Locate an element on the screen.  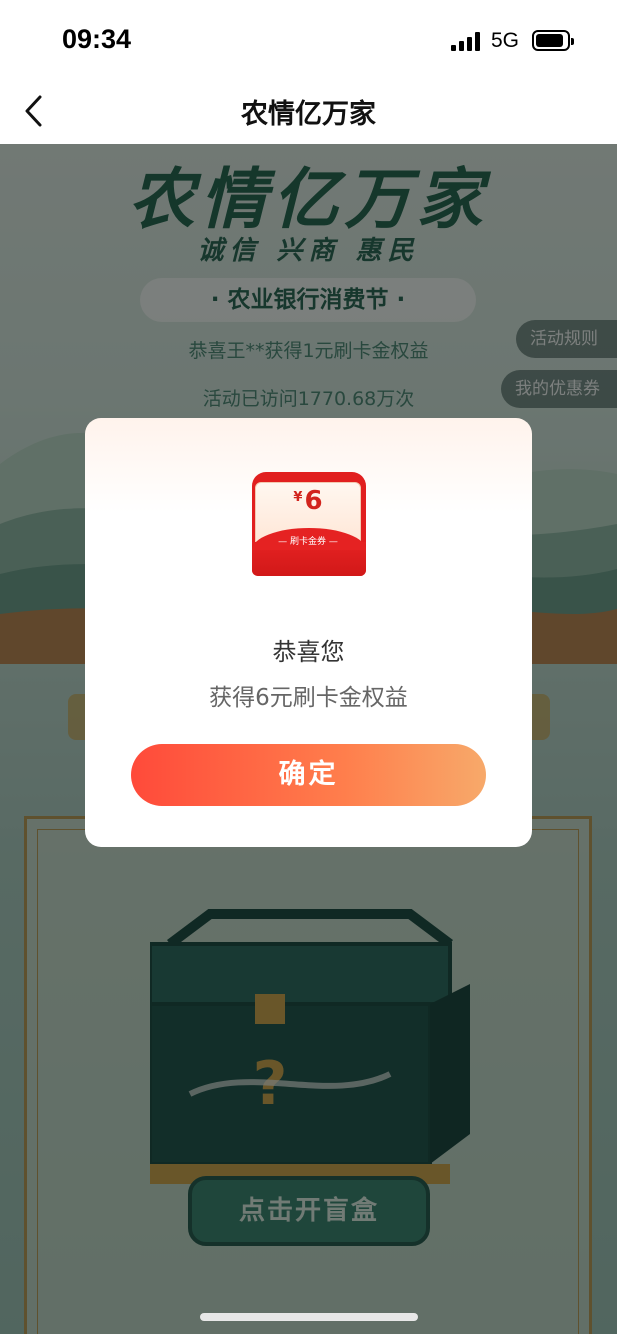
status-time: 09:34 is located at coordinates (97, 39).